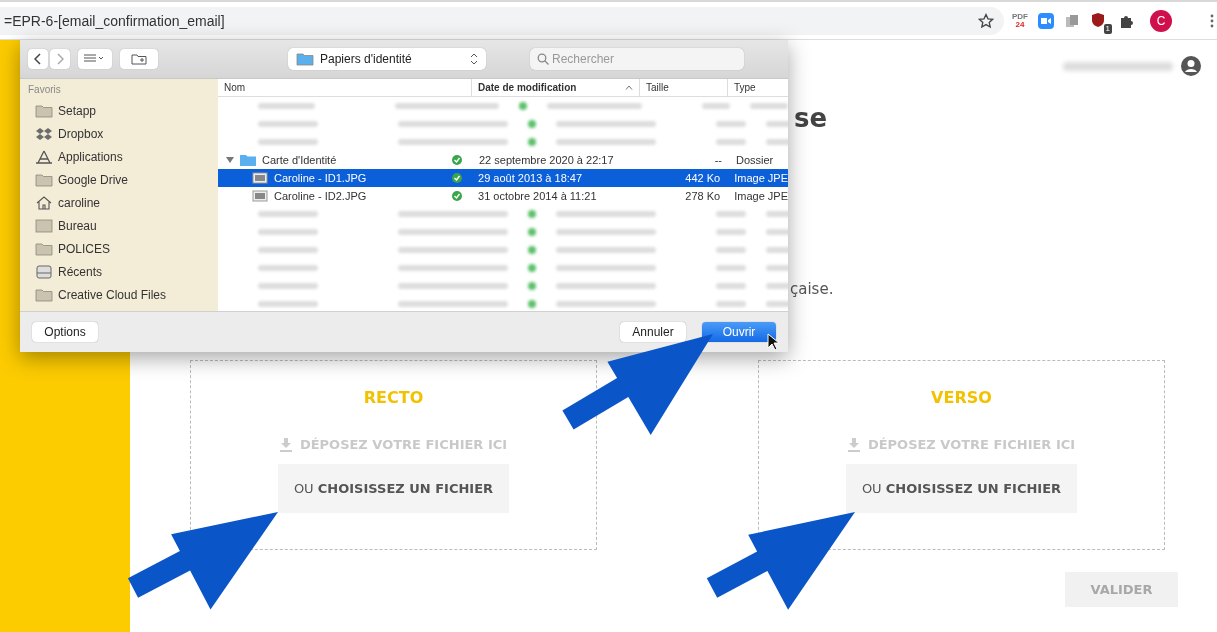 The height and width of the screenshot is (632, 1217). I want to click on home-icon, so click(44, 202).